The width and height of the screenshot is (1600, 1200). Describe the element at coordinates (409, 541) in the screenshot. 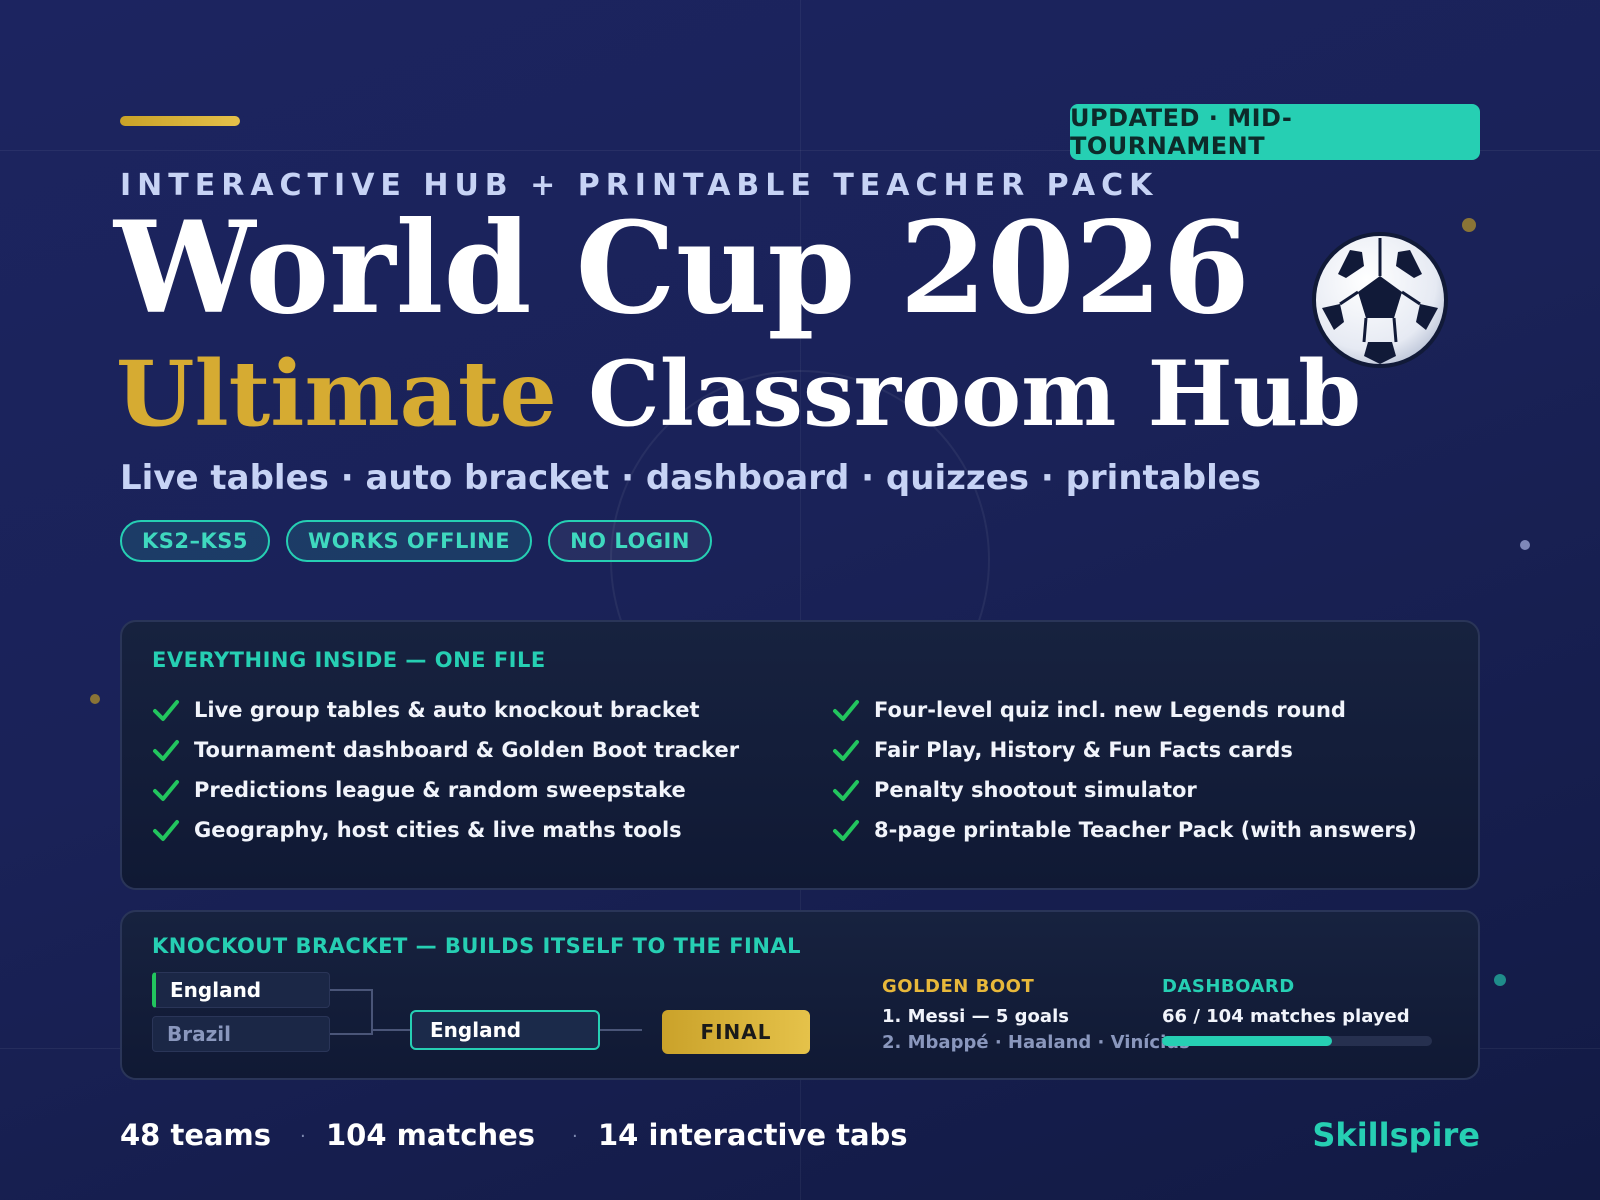

I see `pill-offline: WORKS OFFLINE` at that location.